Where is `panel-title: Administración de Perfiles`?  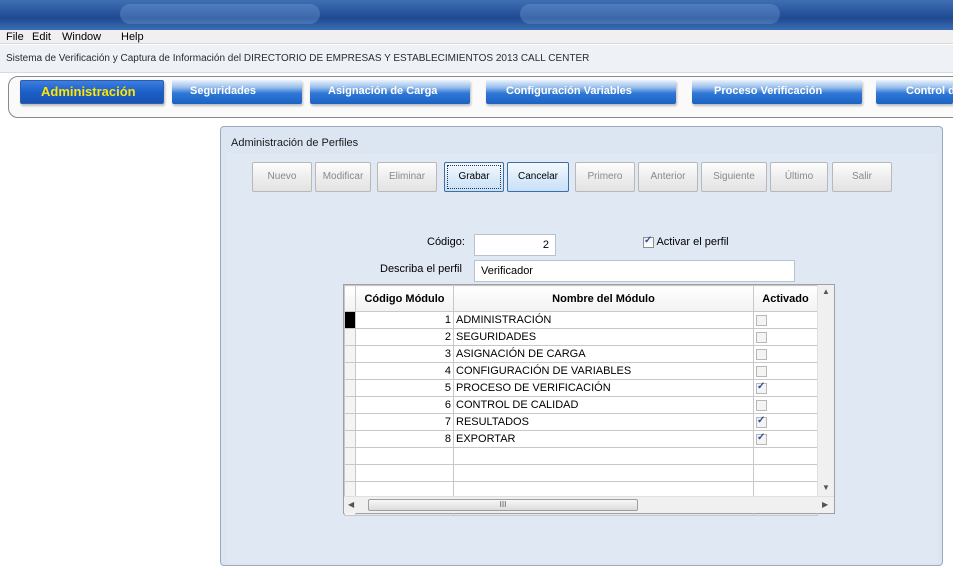 panel-title: Administración de Perfiles is located at coordinates (295, 143).